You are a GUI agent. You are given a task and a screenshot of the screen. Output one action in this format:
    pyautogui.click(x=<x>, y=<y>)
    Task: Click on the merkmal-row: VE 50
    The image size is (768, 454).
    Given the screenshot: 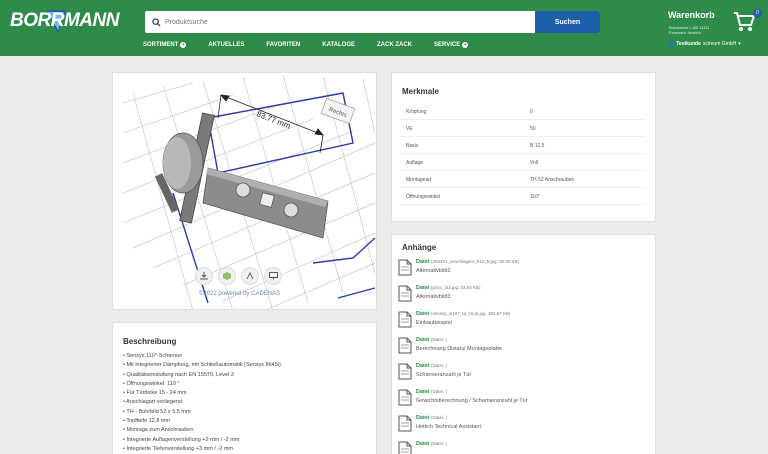 What is the action you would take?
    pyautogui.click(x=523, y=128)
    